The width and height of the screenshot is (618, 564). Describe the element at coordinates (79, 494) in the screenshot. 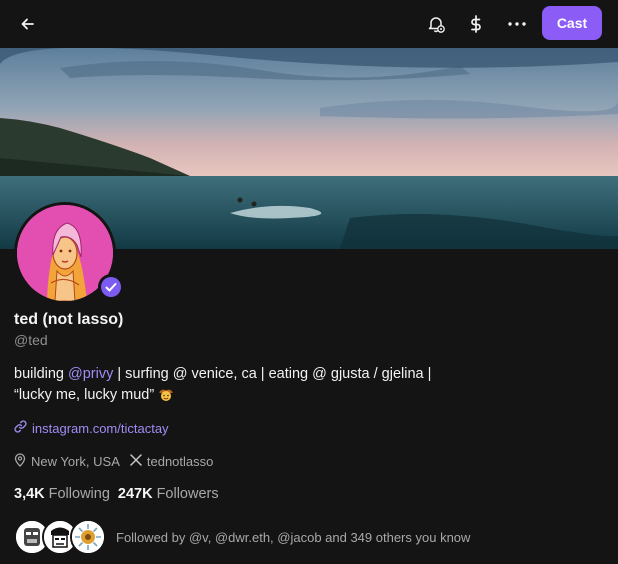

I see `following-label: Following` at that location.